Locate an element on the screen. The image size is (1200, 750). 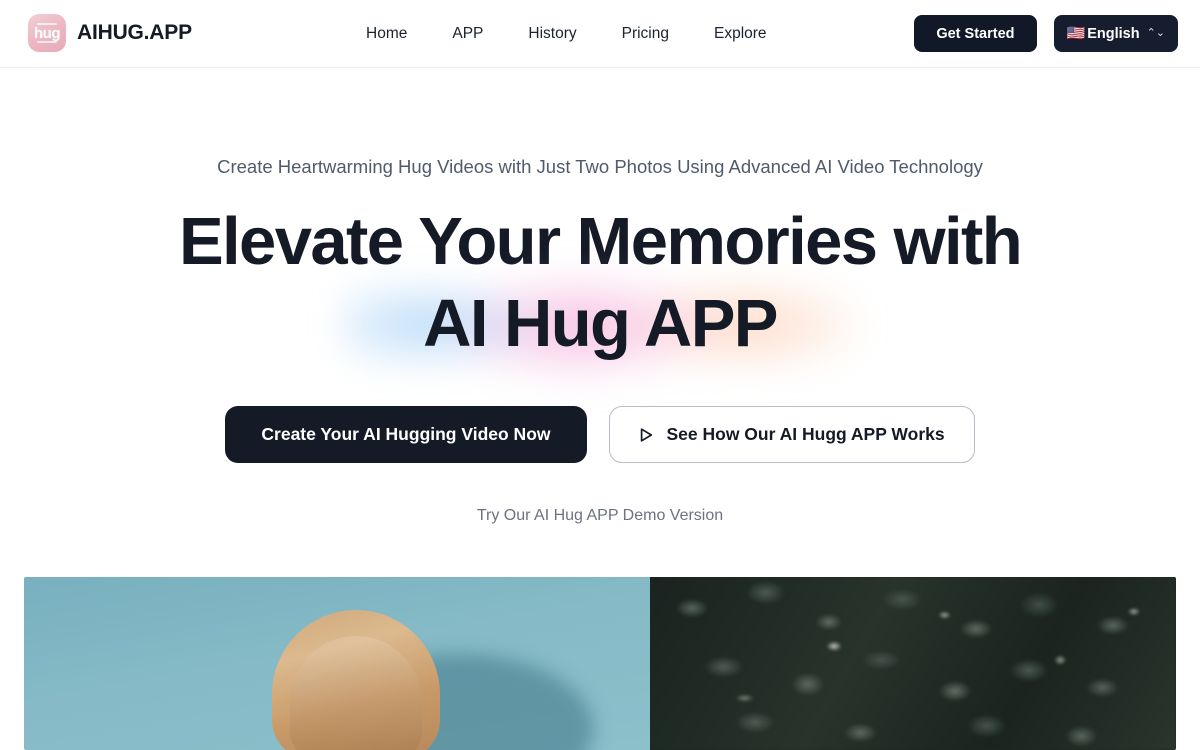
logo-bar-top is located at coordinates (47, 24).